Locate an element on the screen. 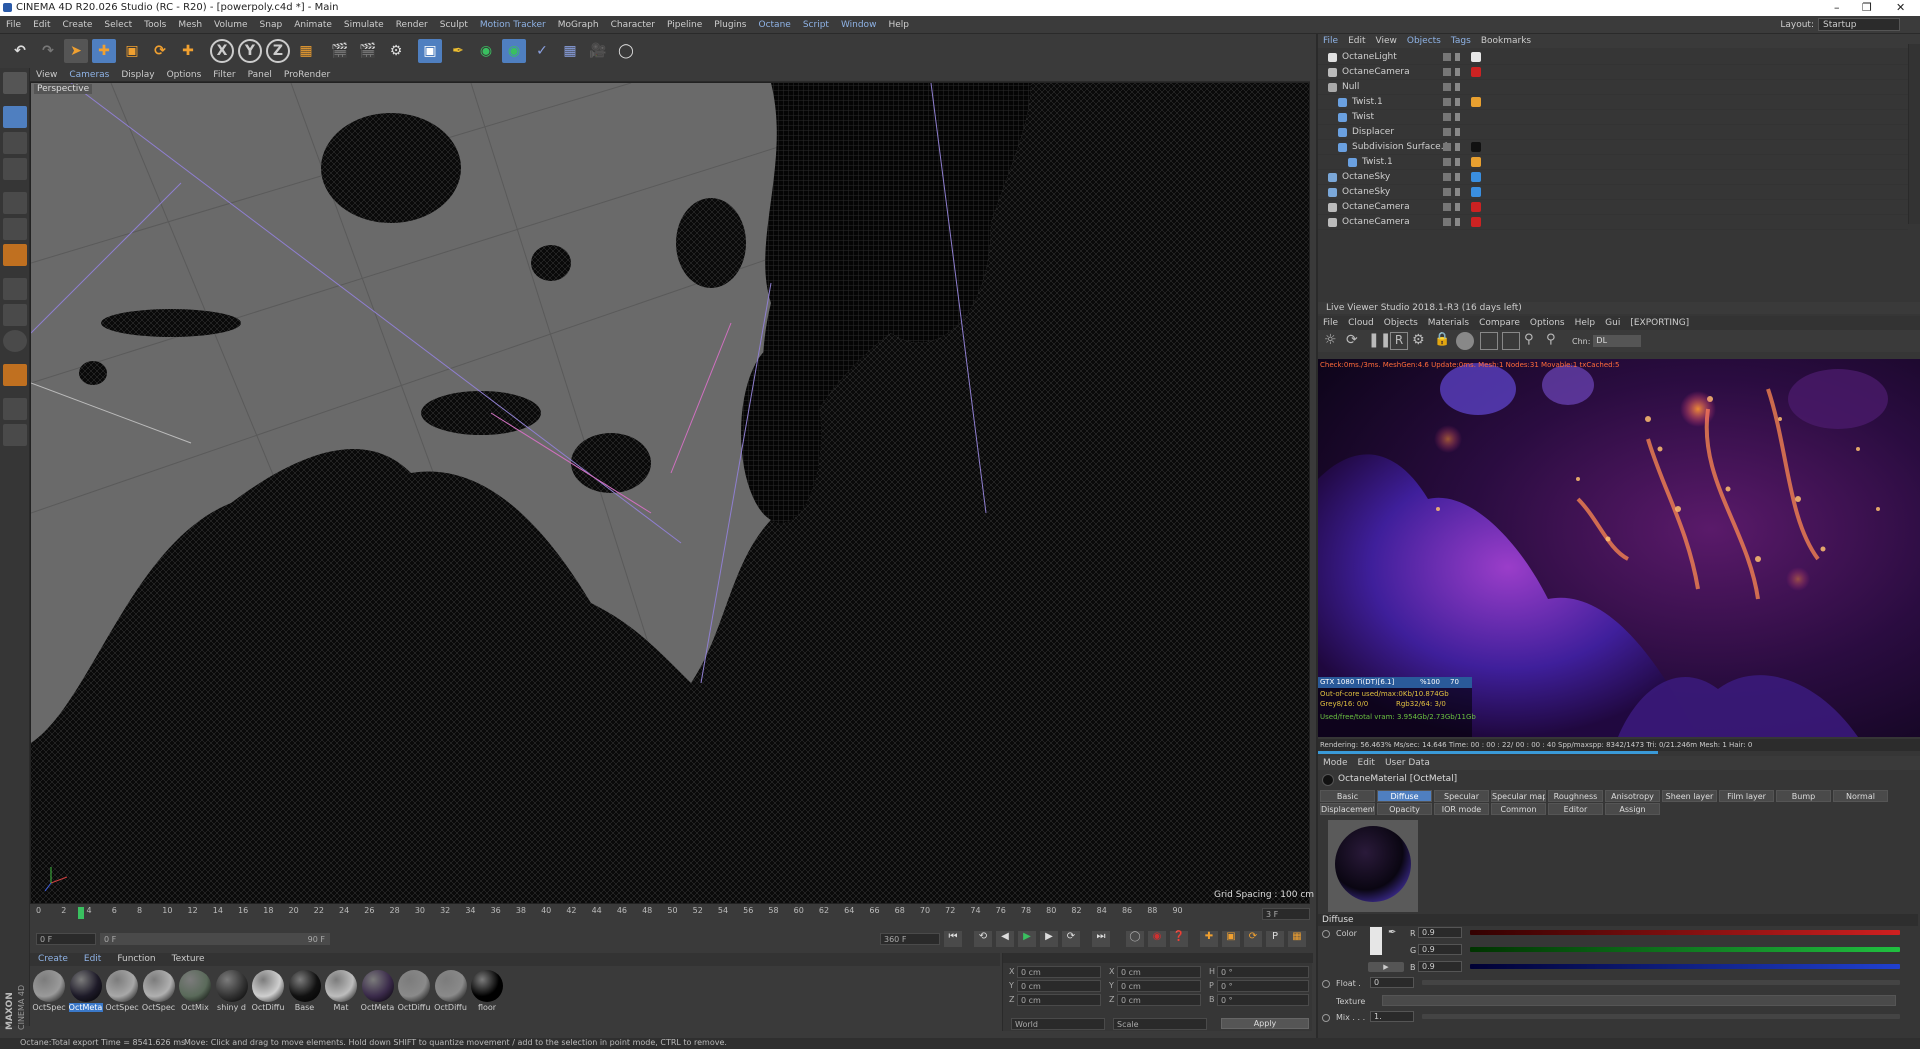 This screenshot has width=1920, height=1049. render-picture-viewer-icon: 🎬 is located at coordinates (368, 51).